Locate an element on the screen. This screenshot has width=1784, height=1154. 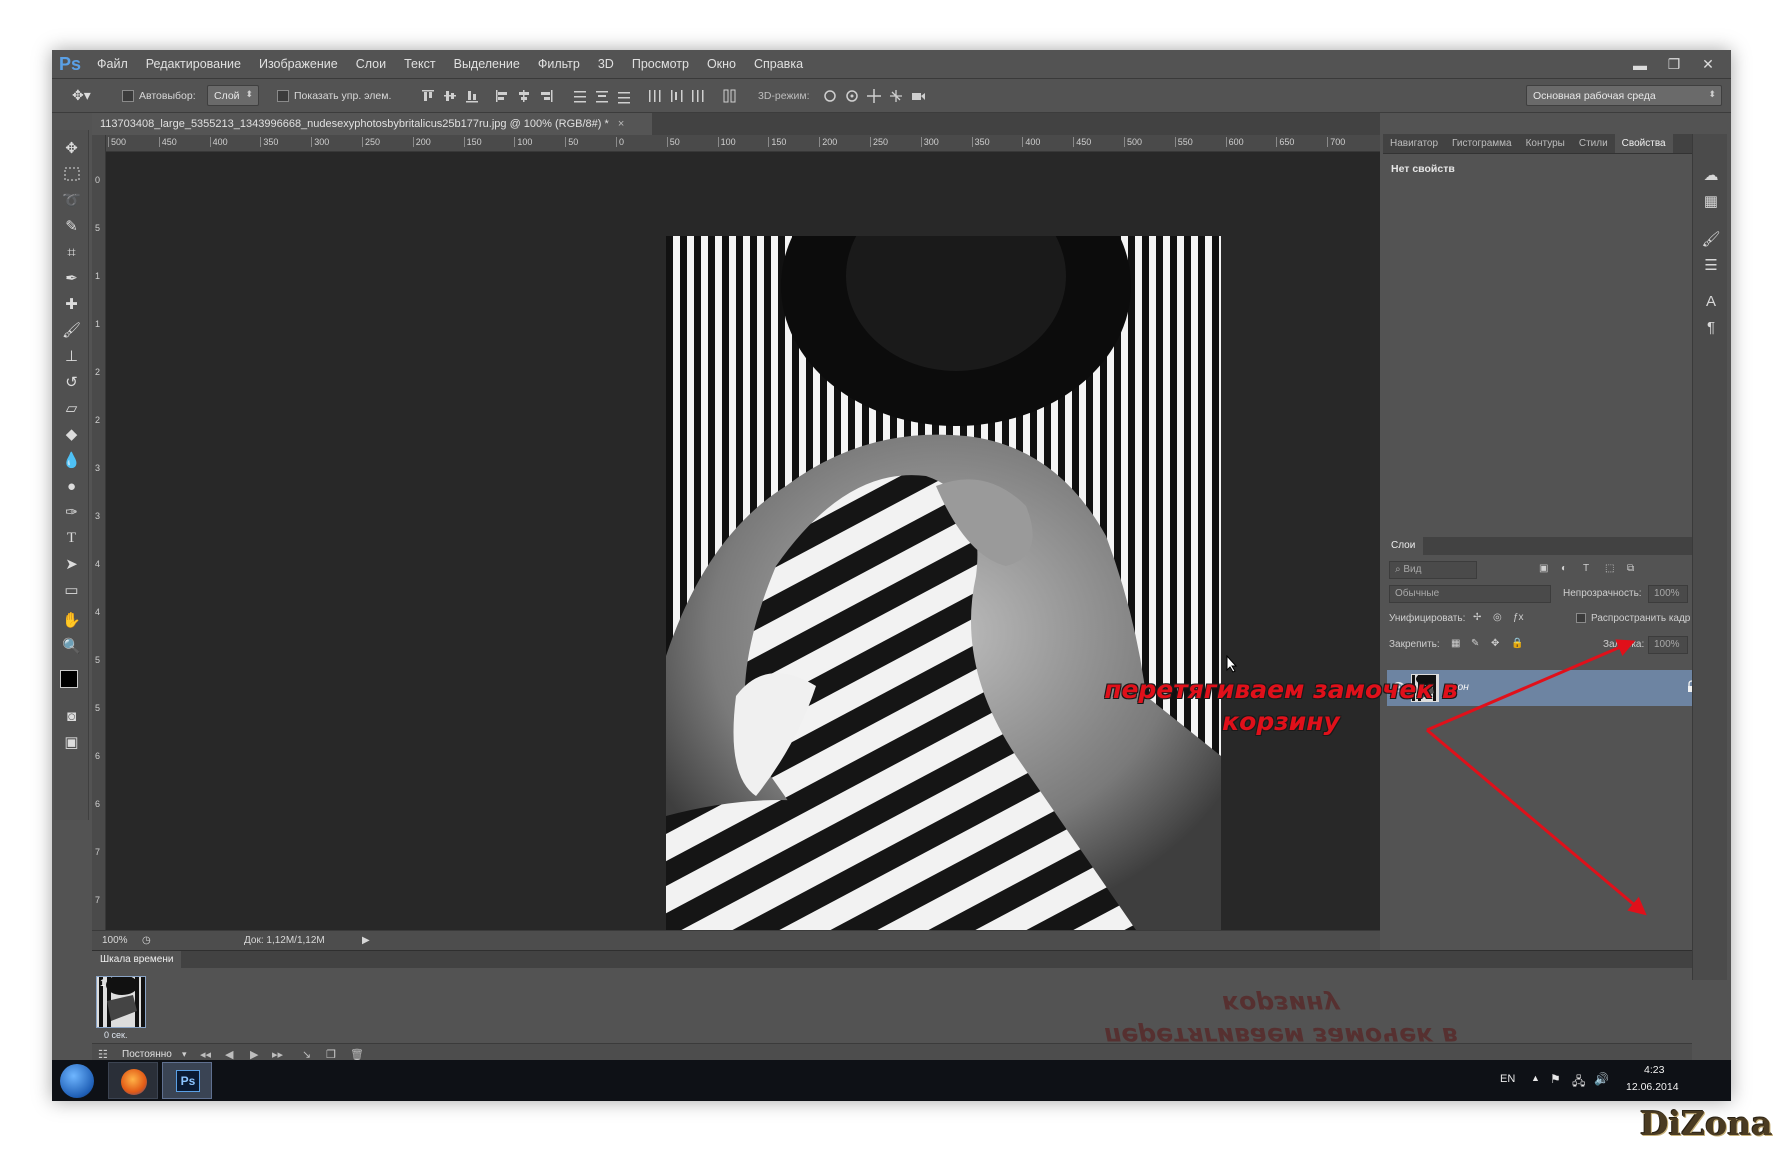
windows-taskbar: Ps EN ▲ ⚑ 🖧 🔊 4:23 12.06.2014 is located at coordinates (891, 1080).